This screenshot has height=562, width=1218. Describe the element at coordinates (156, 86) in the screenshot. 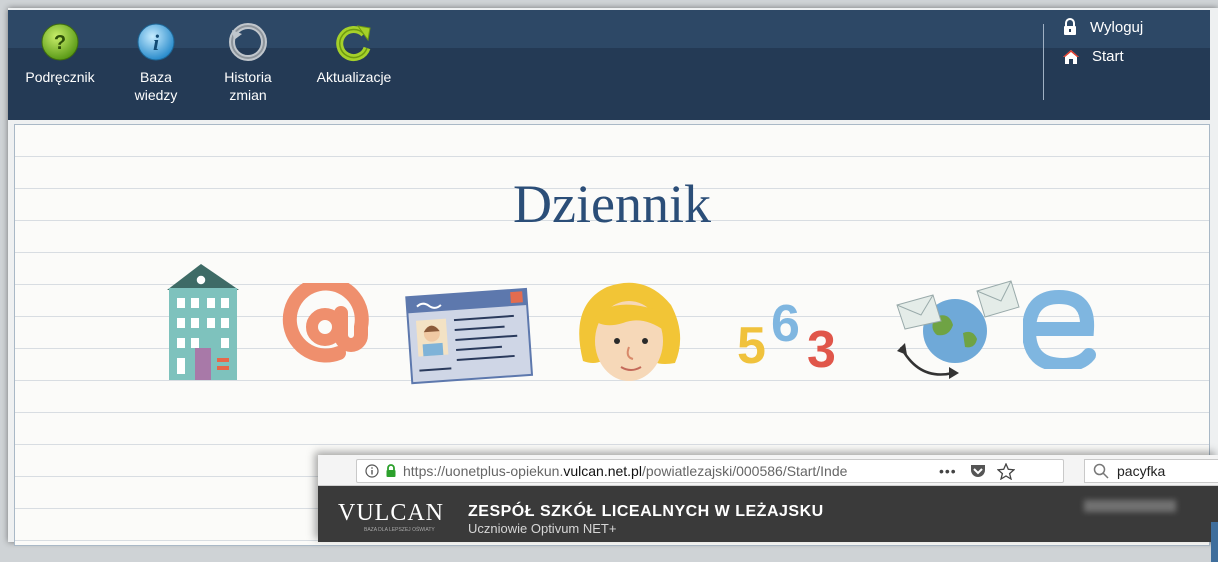

I see `toolbar-knowledge-base-label: Baza wiedzy` at that location.